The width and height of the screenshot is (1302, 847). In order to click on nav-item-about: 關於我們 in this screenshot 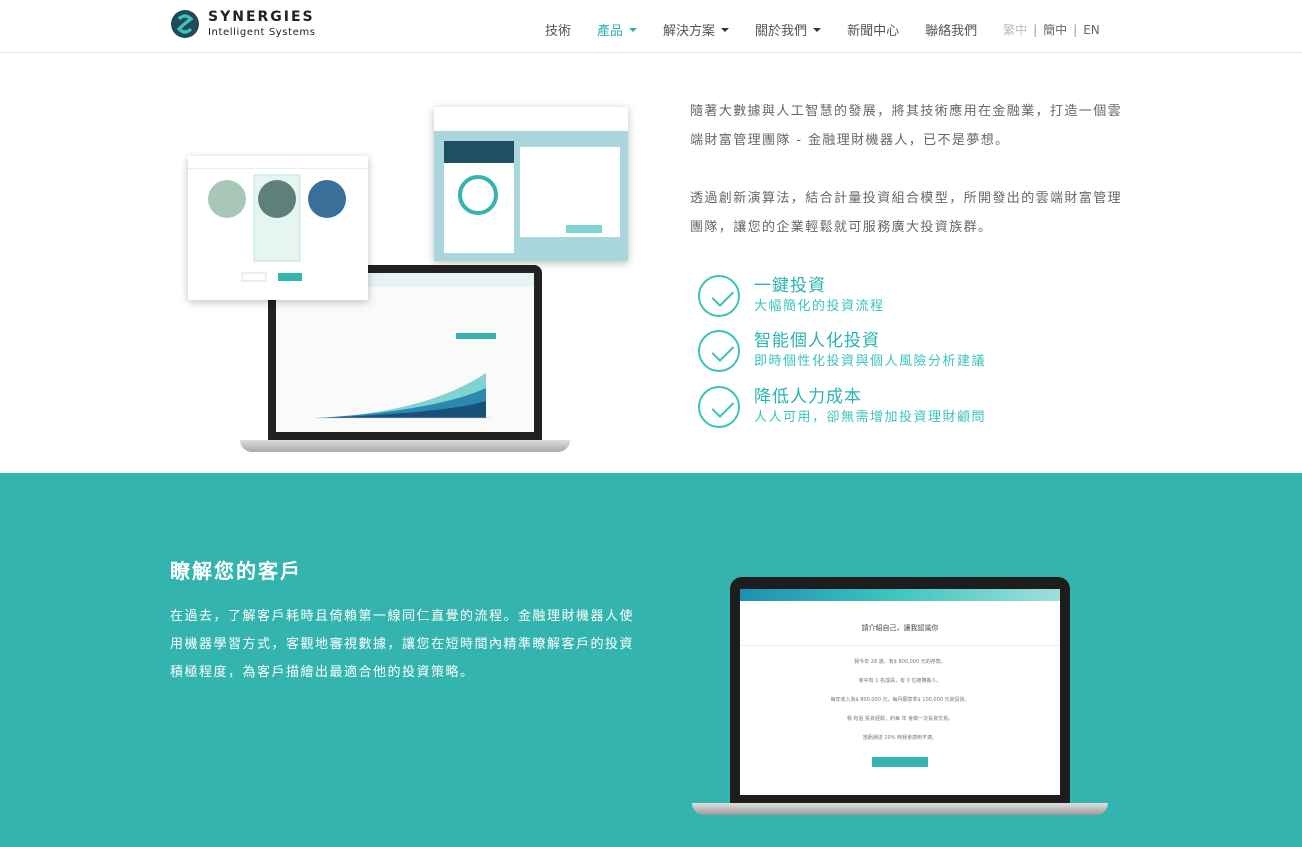, I will do `click(788, 29)`.